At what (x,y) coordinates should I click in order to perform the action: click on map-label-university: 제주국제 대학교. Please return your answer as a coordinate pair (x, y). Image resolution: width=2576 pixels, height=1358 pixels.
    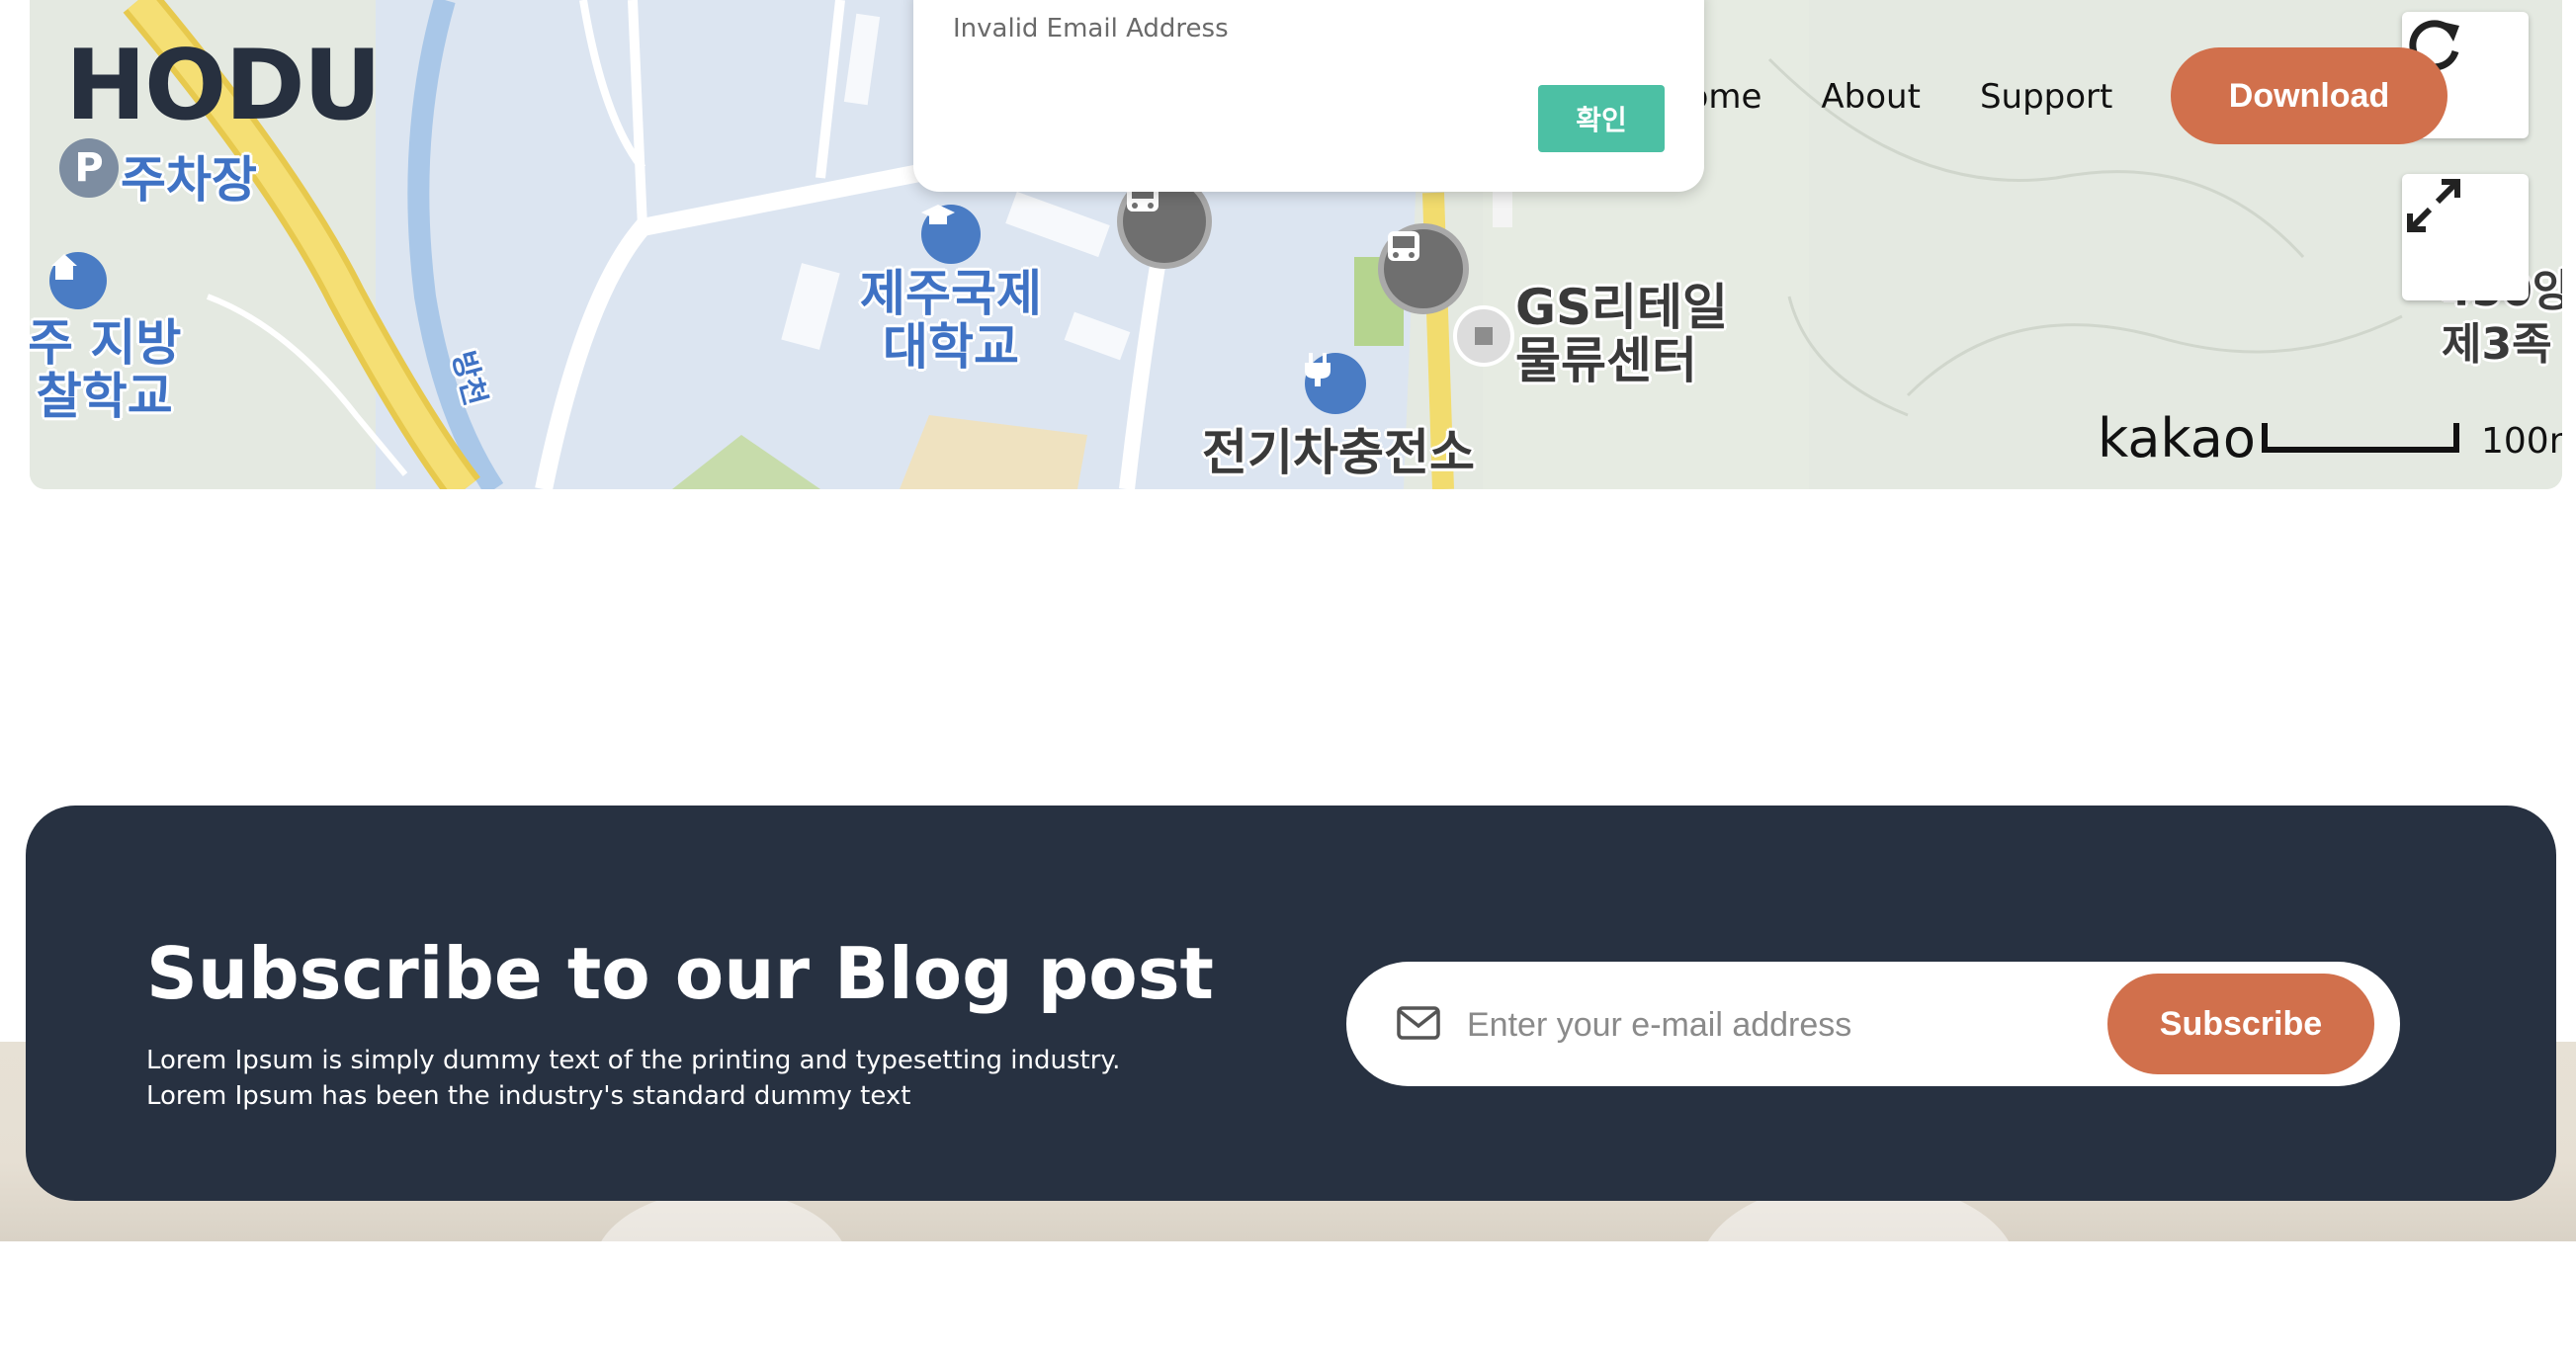
    Looking at the image, I should click on (951, 320).